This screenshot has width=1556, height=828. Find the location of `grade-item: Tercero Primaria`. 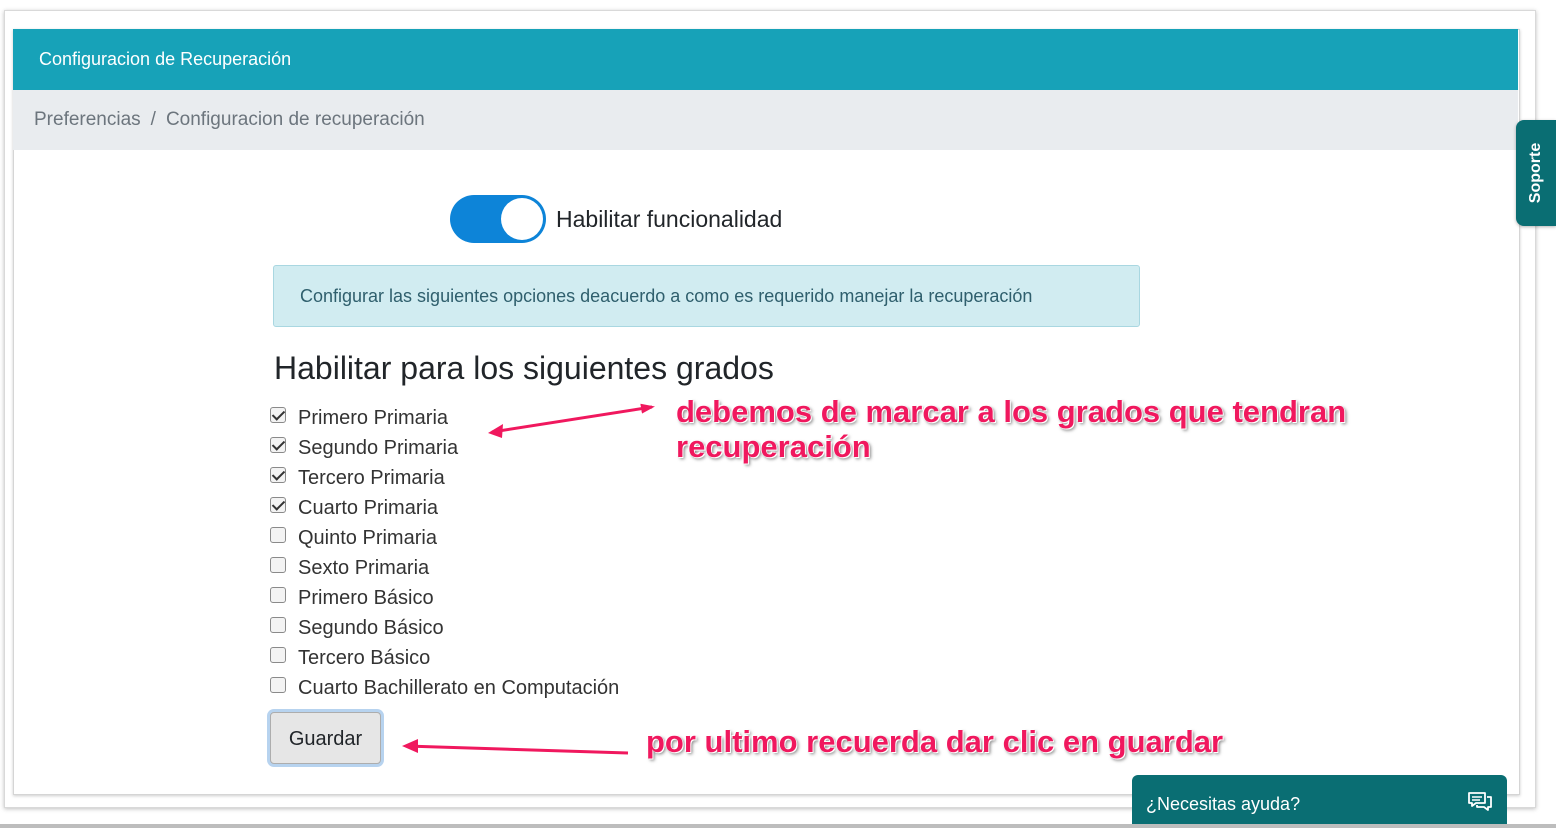

grade-item: Tercero Primaria is located at coordinates (444, 478).